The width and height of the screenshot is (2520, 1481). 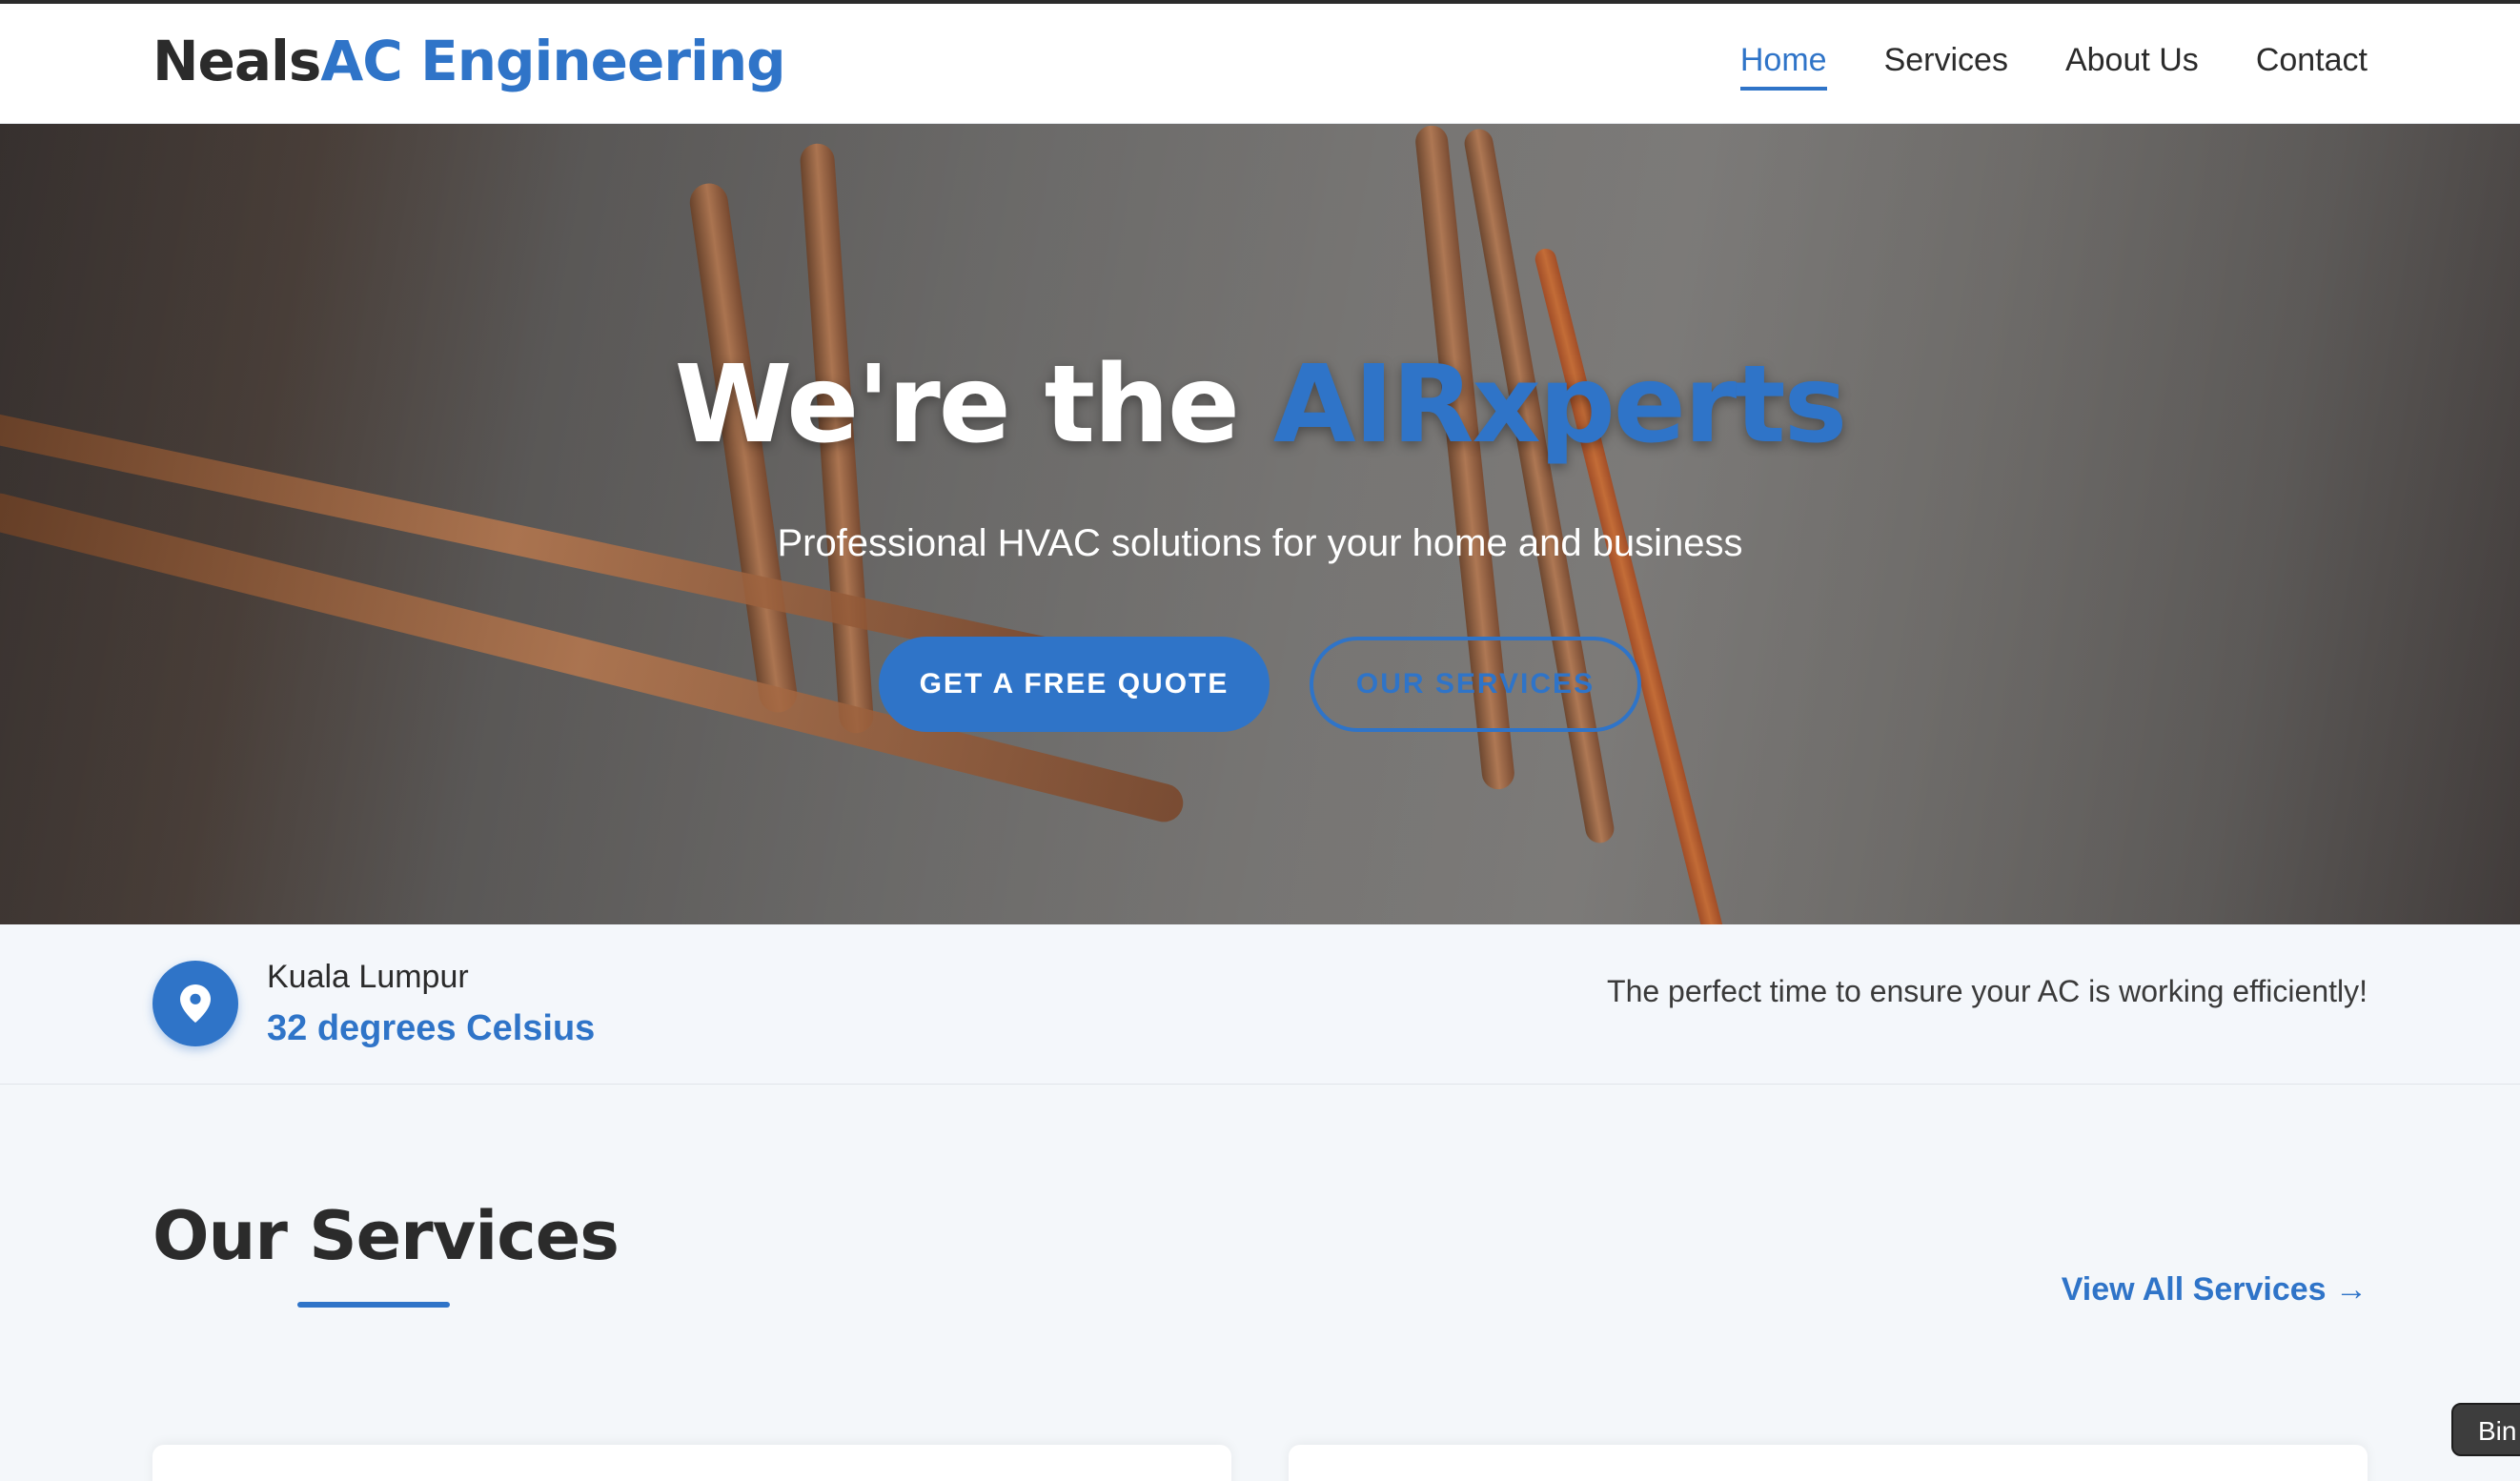 What do you see at coordinates (373, 1305) in the screenshot?
I see `services-title-underline` at bounding box center [373, 1305].